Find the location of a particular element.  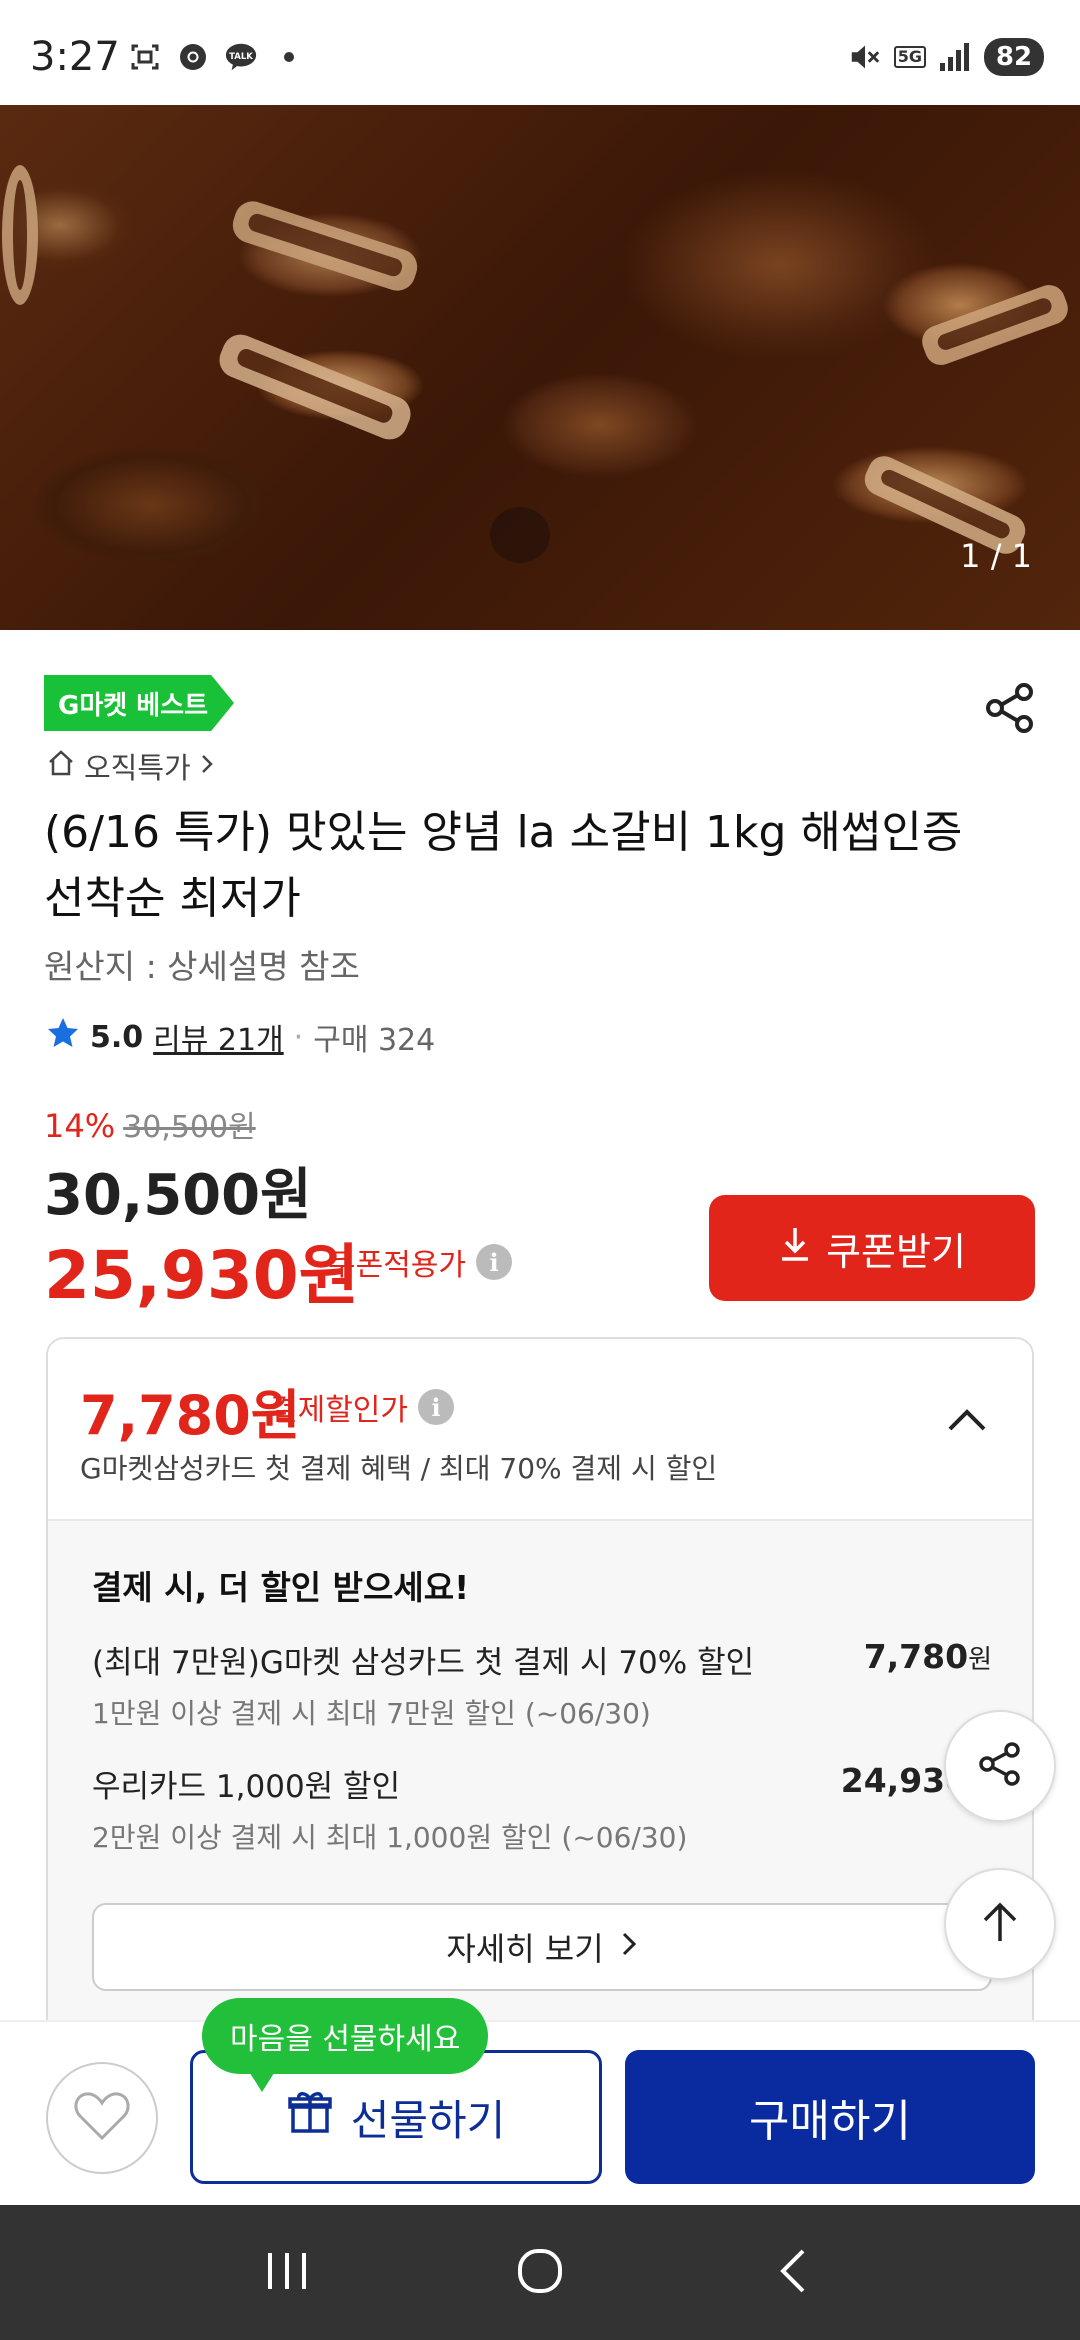

notification-dot-icon is located at coordinates (289, 57).